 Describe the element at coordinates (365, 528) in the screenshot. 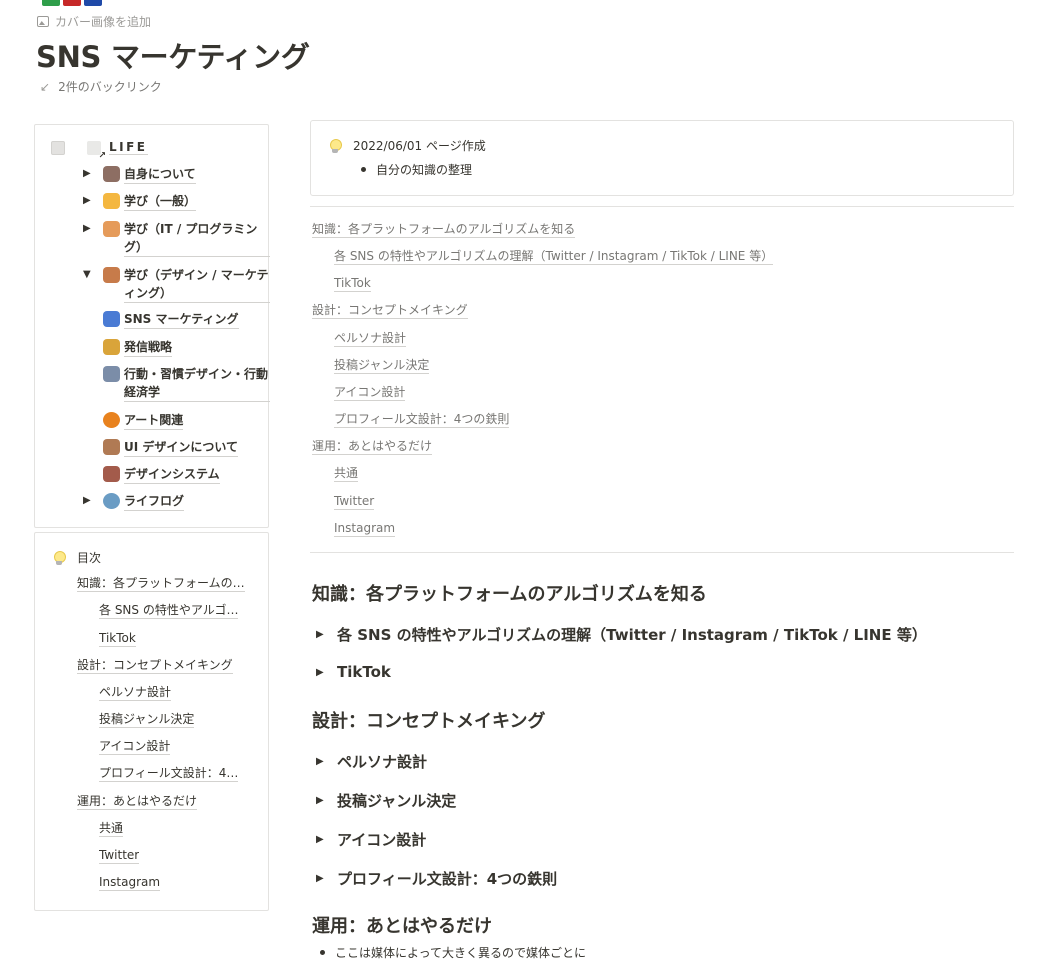

I see `main-toc-item: Instagram` at that location.